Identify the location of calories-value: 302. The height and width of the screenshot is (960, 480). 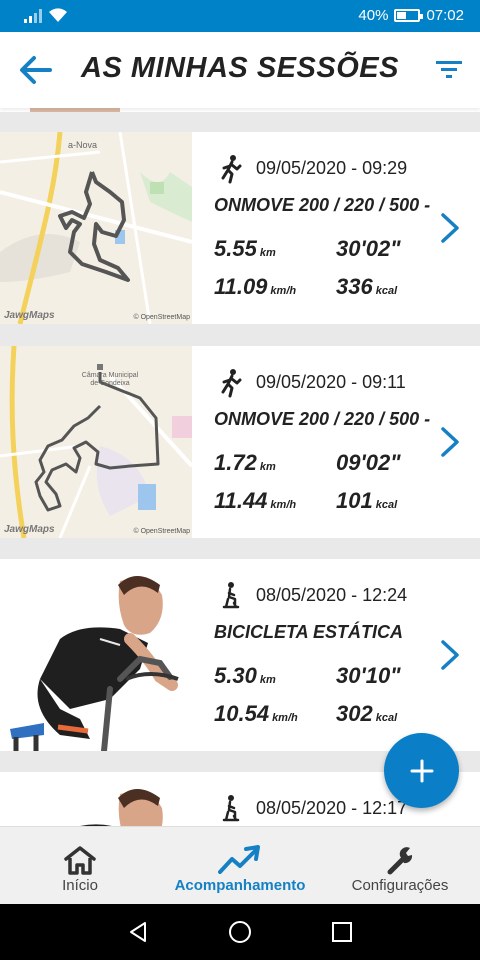
(354, 713).